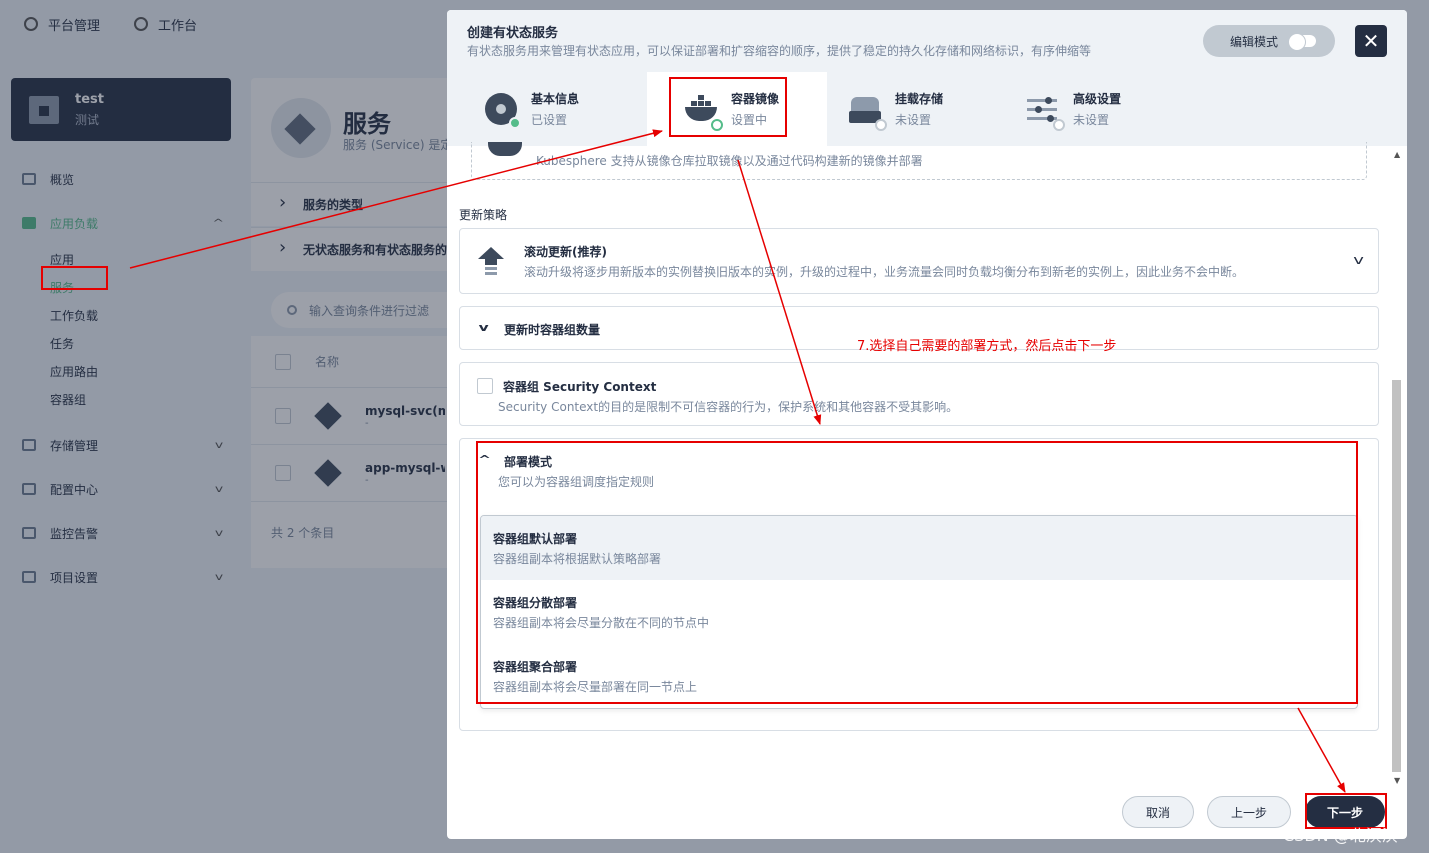 Image resolution: width=1429 pixels, height=853 pixels. Describe the element at coordinates (580, 387) in the screenshot. I see `security-title: 容器组 Security Context` at that location.